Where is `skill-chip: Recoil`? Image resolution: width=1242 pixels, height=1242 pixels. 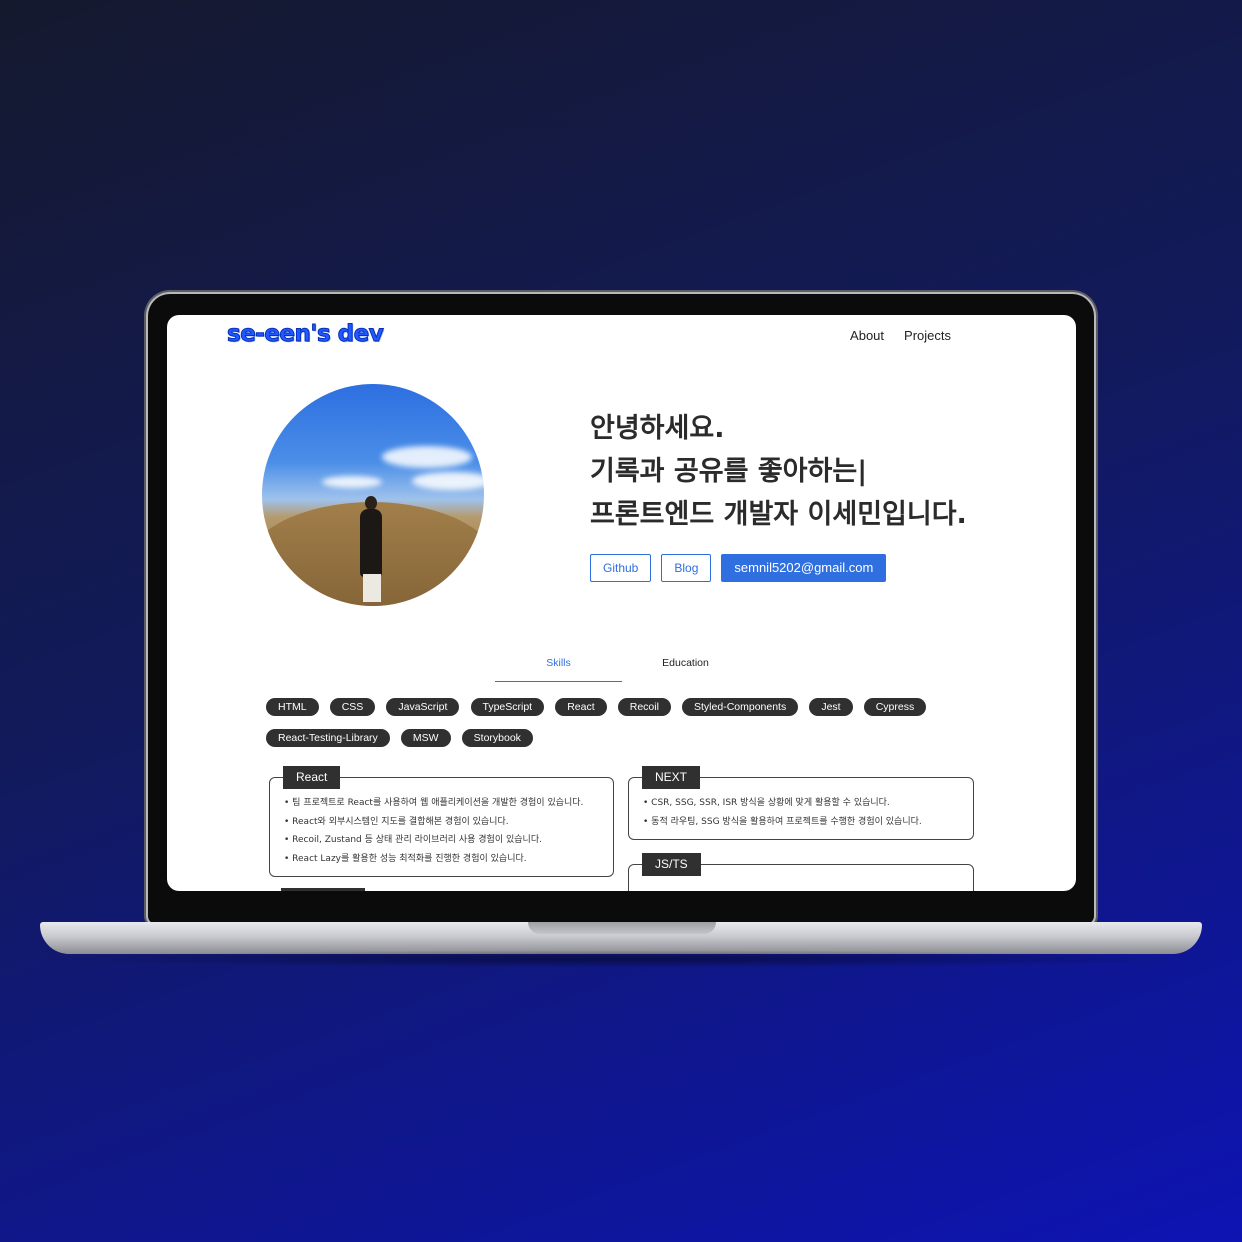 skill-chip: Recoil is located at coordinates (644, 707).